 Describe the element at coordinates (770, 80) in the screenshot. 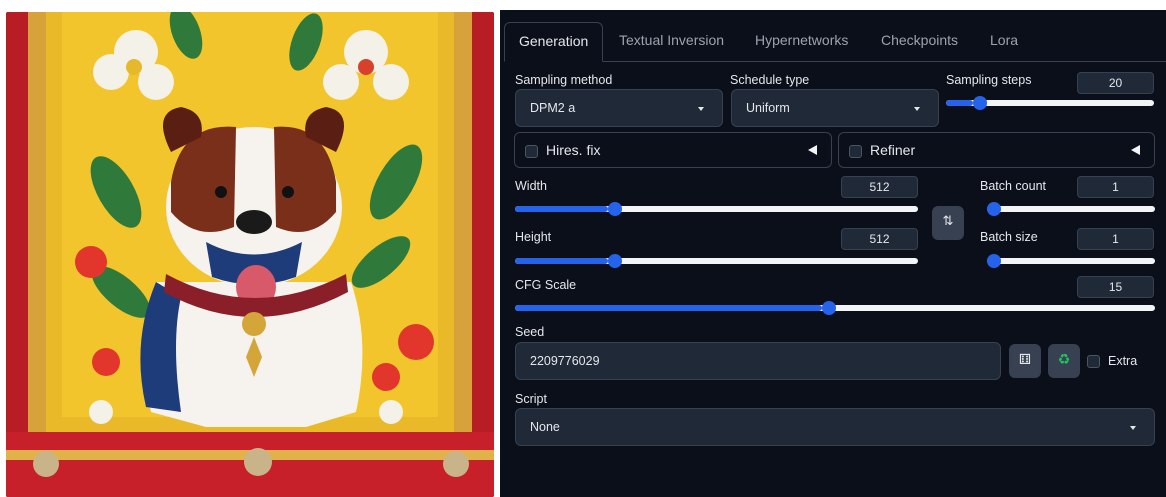

I see `schedule-type-label: Schedule type` at that location.